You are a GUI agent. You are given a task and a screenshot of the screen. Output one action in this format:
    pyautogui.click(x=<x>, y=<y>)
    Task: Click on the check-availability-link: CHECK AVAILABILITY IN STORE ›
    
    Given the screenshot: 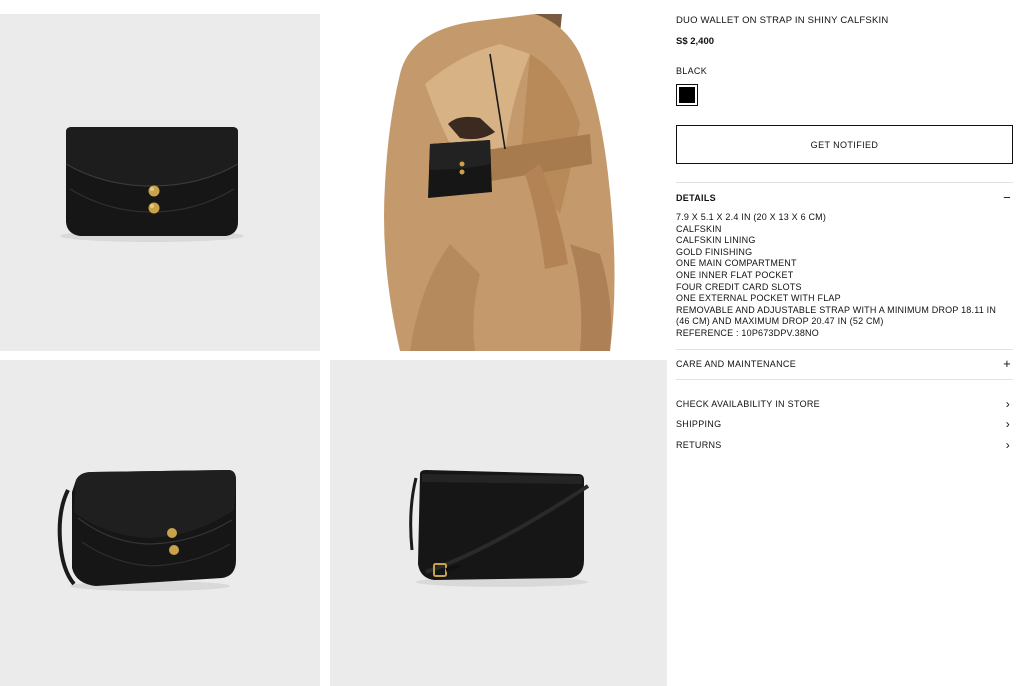 What is the action you would take?
    pyautogui.click(x=844, y=405)
    